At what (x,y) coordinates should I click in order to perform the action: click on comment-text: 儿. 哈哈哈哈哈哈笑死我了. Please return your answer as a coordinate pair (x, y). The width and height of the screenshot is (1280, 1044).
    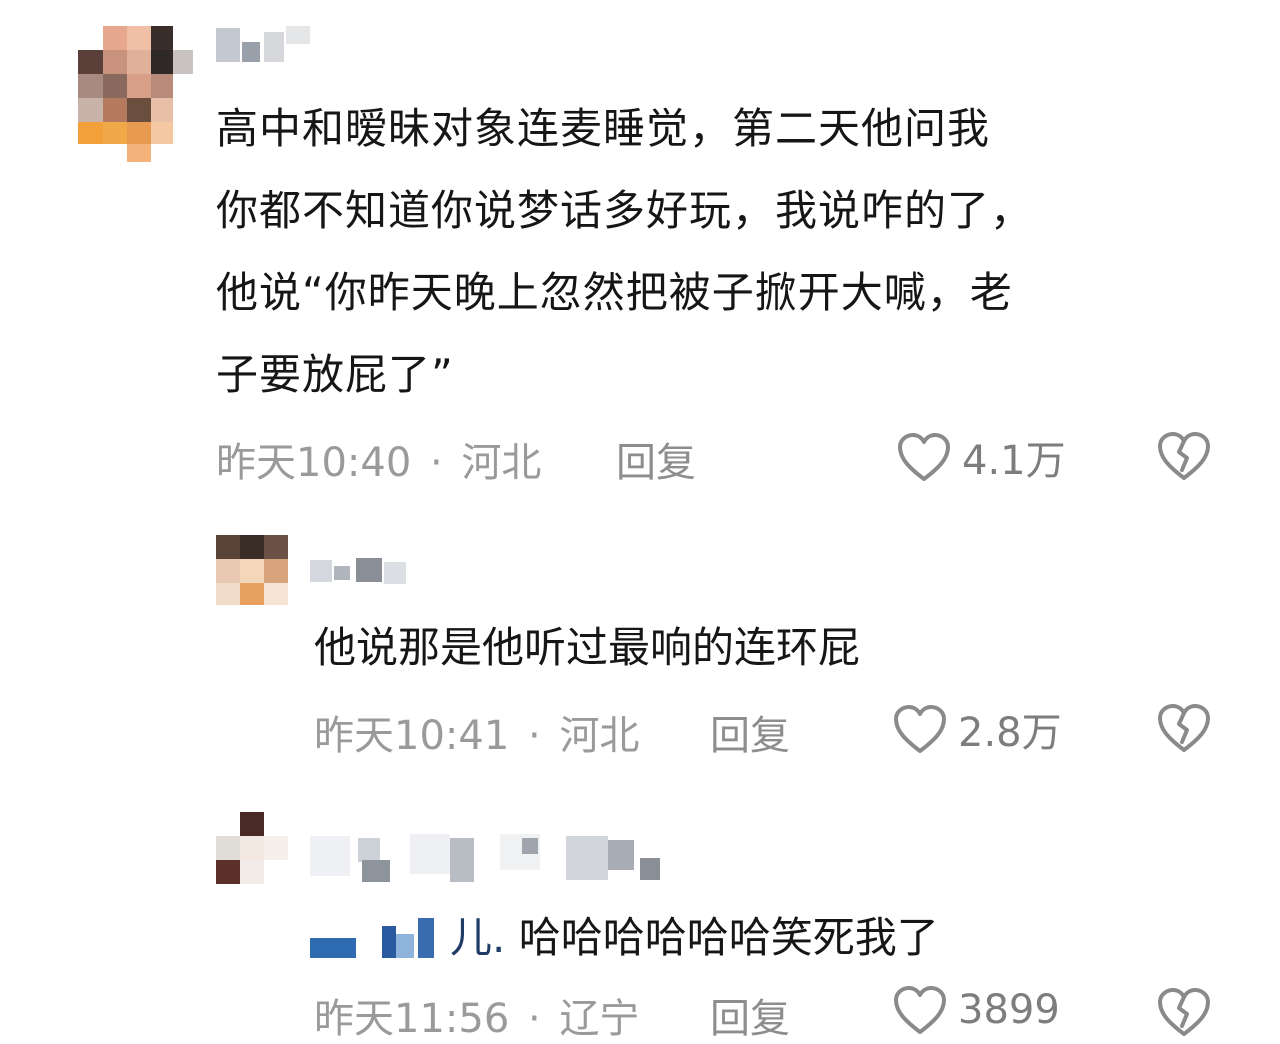
    Looking at the image, I should click on (624, 938).